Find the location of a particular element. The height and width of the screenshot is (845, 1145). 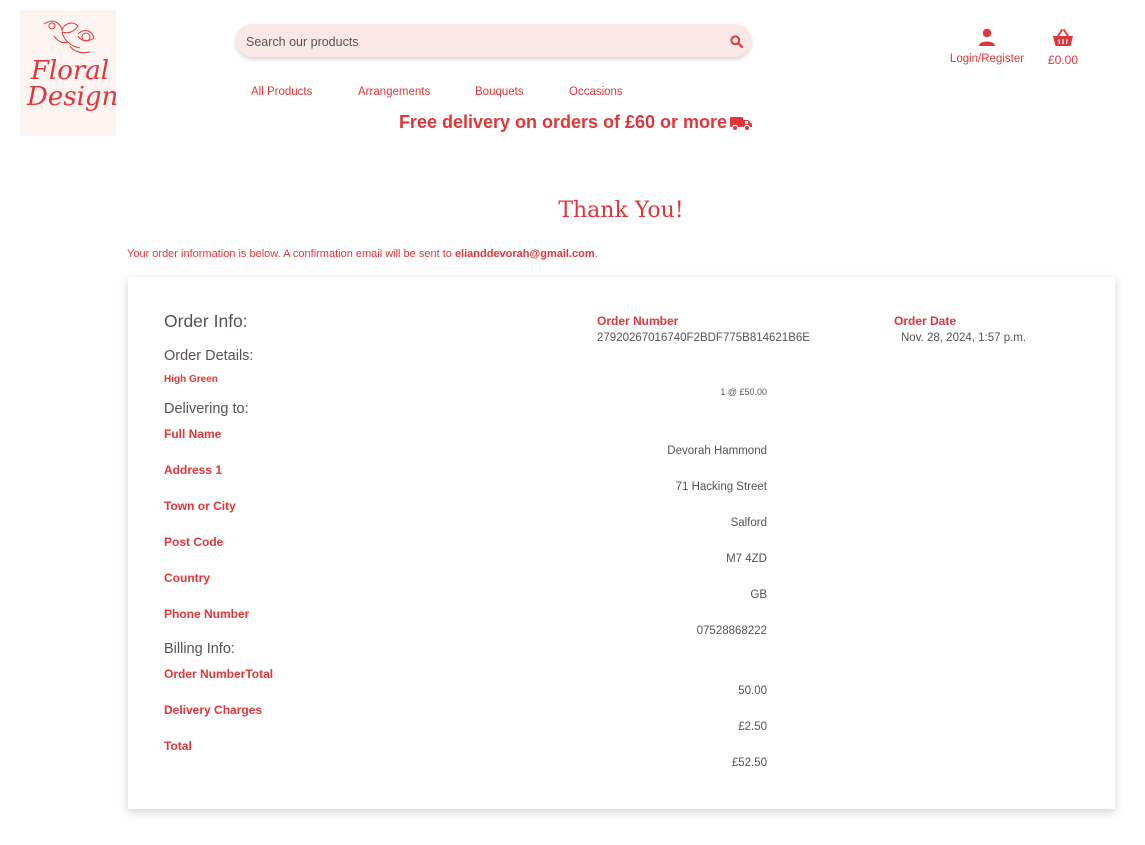

order-date-label: Order Date is located at coordinates (925, 321).